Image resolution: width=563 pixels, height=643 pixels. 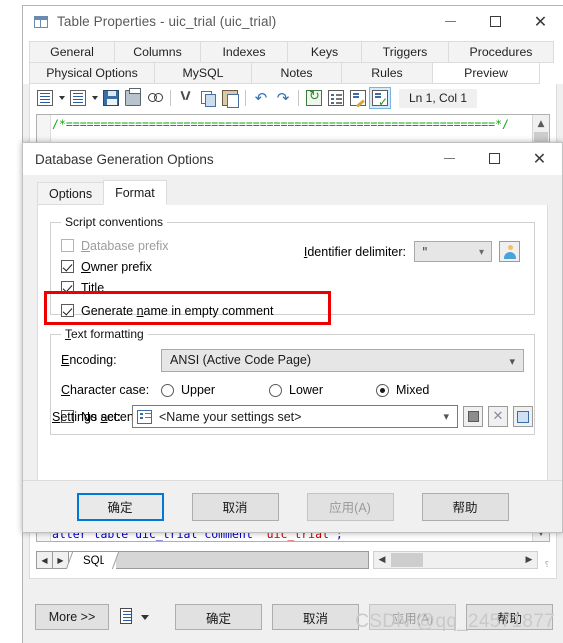 I want to click on tab-format: Format, so click(x=135, y=192).